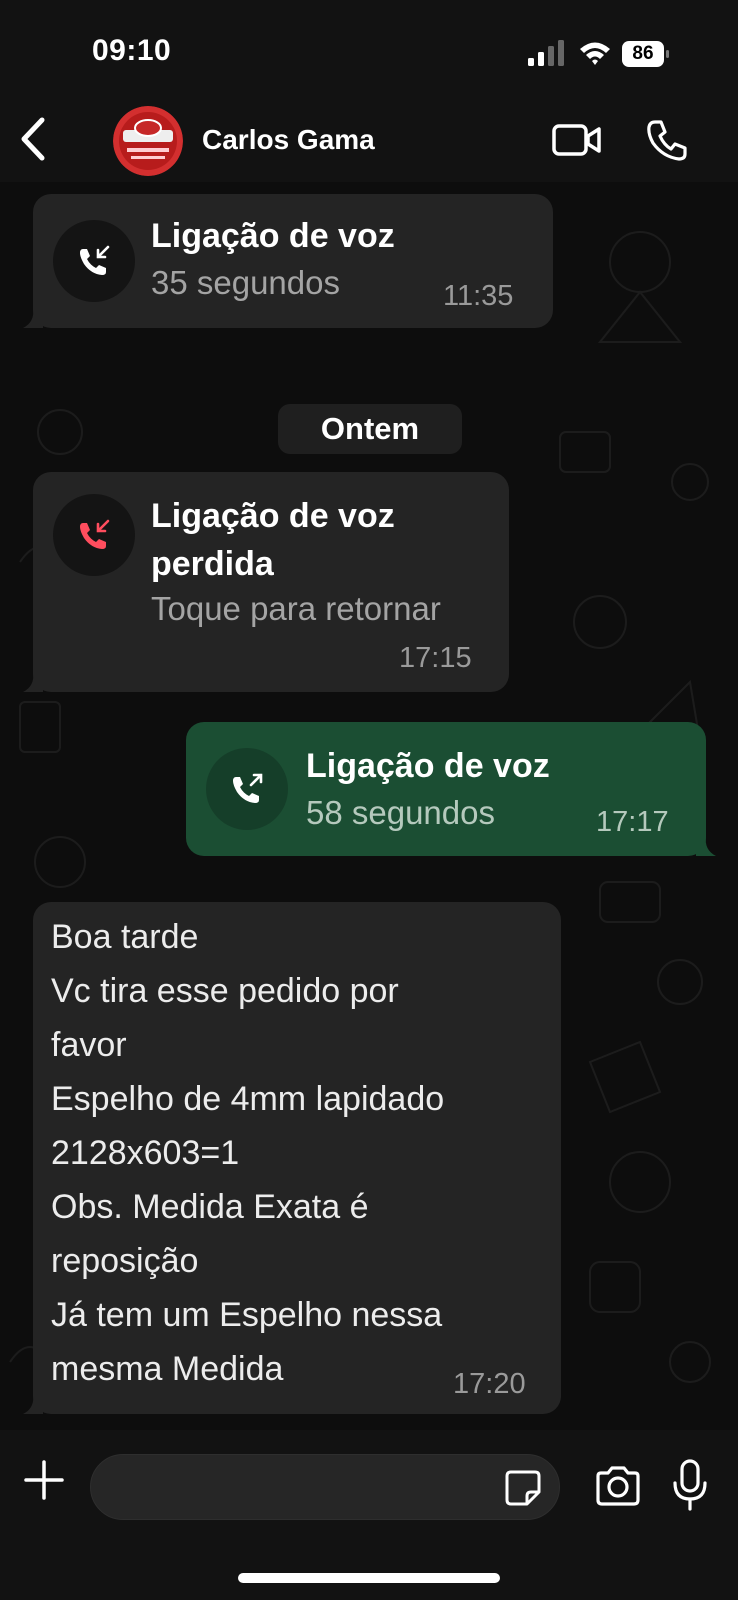 The image size is (738, 1600). I want to click on video-camera-icon, so click(577, 140).